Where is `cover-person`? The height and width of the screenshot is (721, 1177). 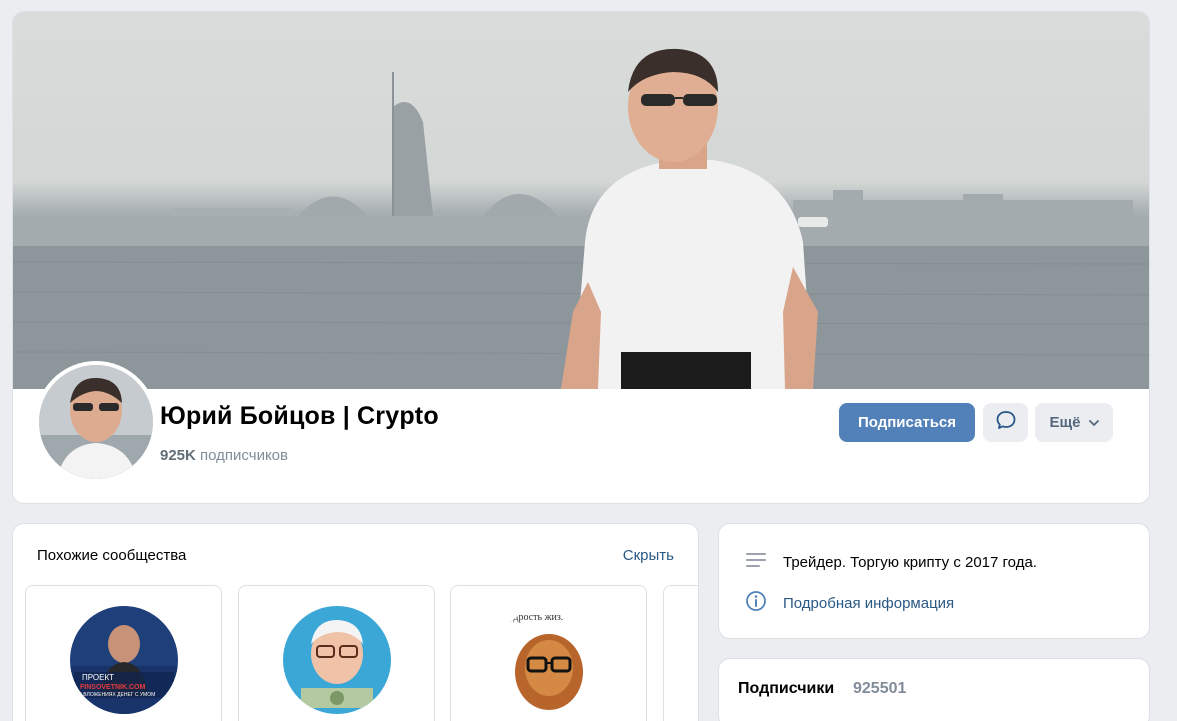 cover-person is located at coordinates (689, 218).